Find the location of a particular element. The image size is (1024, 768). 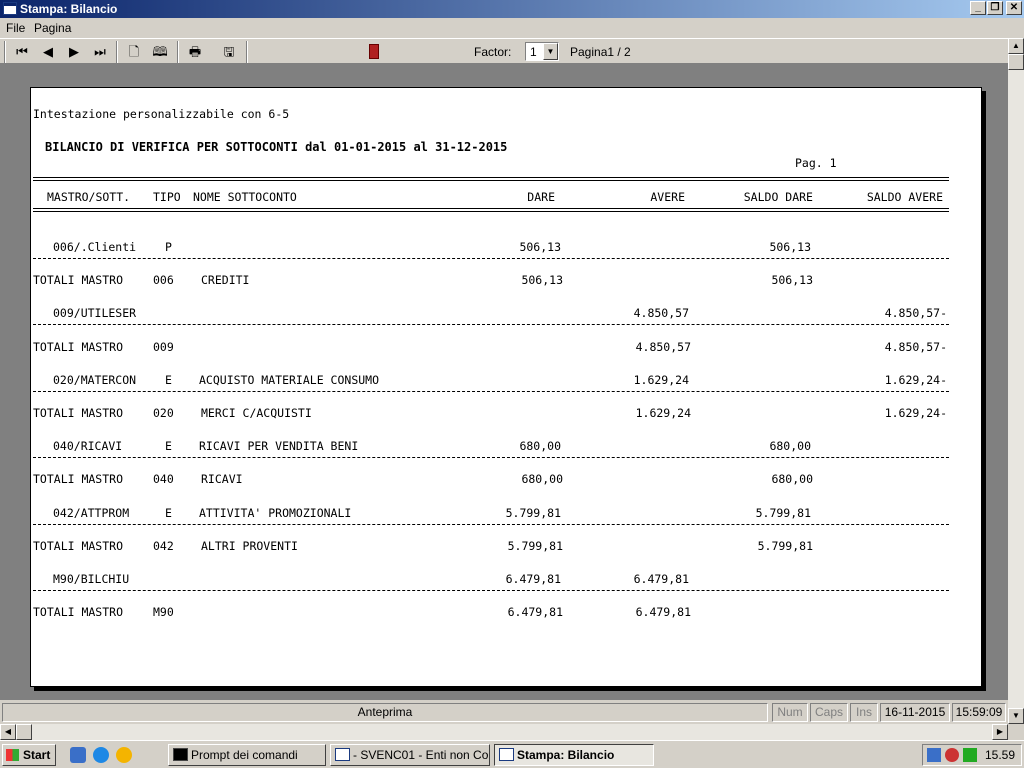

chevron-down-icon: ▼ is located at coordinates (550, 51).